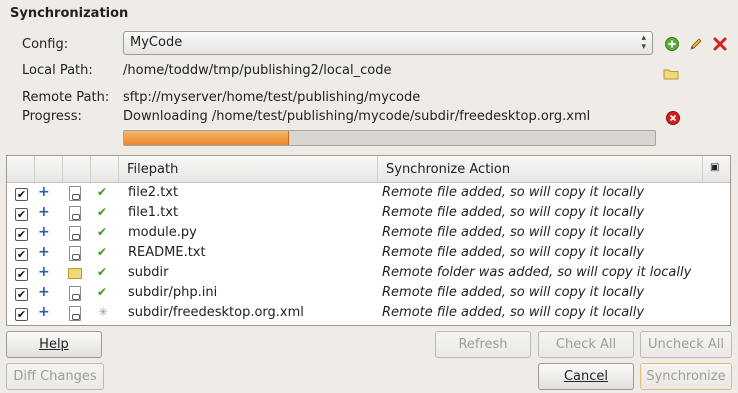 The height and width of the screenshot is (393, 738). Describe the element at coordinates (153, 212) in the screenshot. I see `row-filepath: file1.txt` at that location.